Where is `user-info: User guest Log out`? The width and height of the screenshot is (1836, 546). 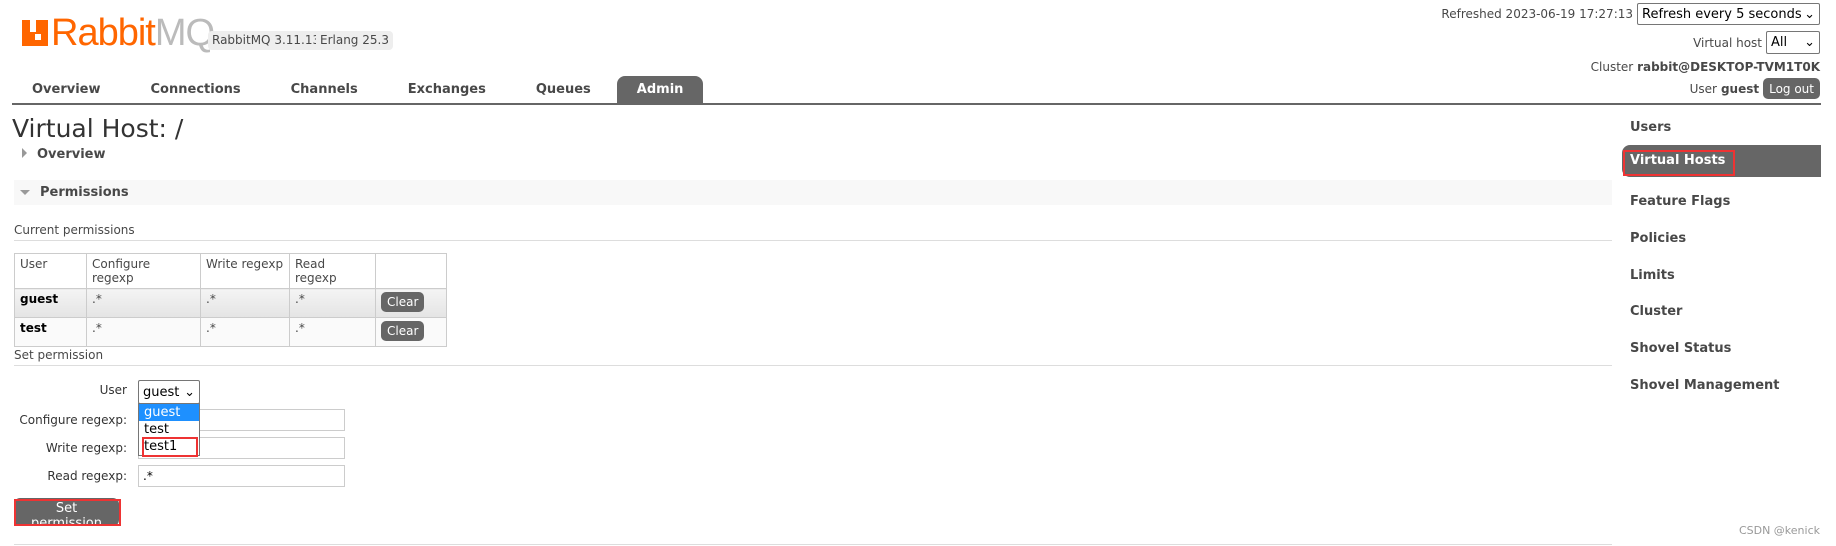 user-info: User guest Log out is located at coordinates (1755, 88).